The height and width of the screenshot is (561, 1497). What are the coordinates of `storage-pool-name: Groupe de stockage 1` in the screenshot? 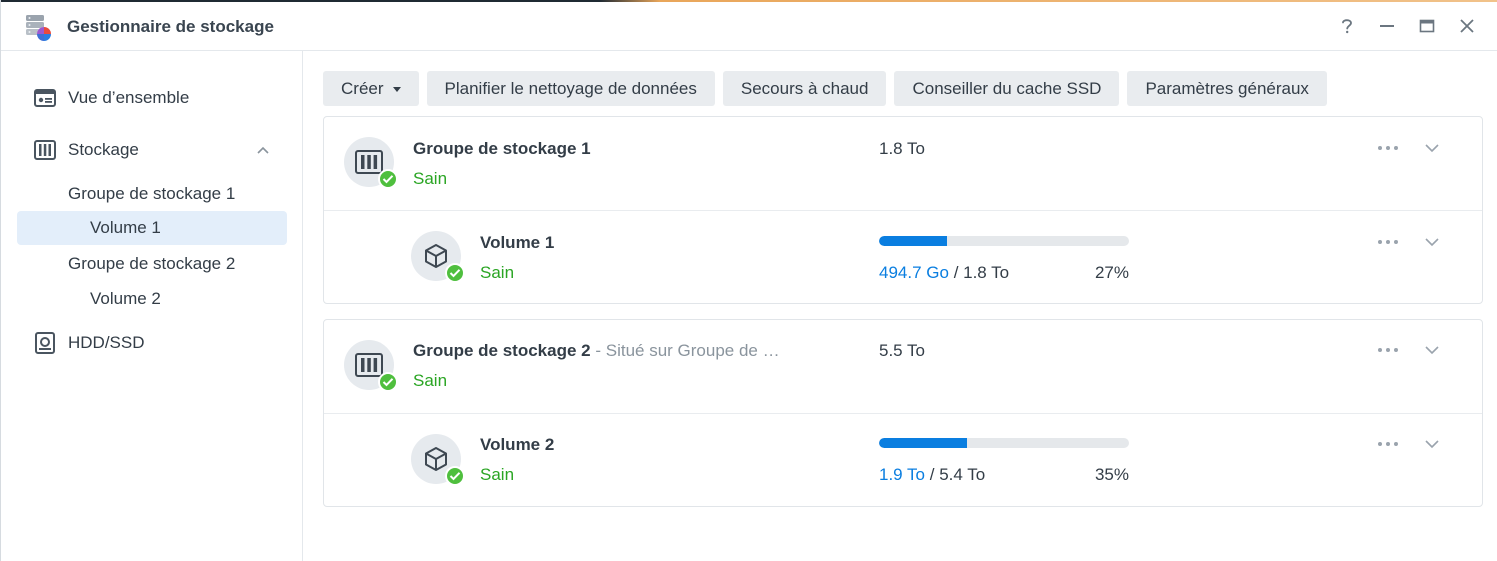 It's located at (502, 148).